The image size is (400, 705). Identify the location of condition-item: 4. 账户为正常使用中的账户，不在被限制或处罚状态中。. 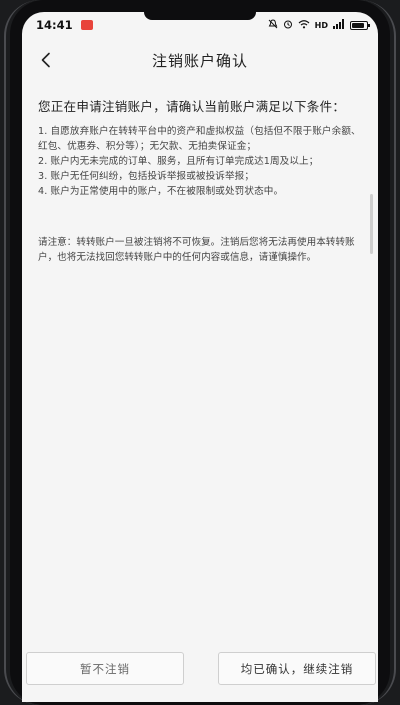
(161, 191).